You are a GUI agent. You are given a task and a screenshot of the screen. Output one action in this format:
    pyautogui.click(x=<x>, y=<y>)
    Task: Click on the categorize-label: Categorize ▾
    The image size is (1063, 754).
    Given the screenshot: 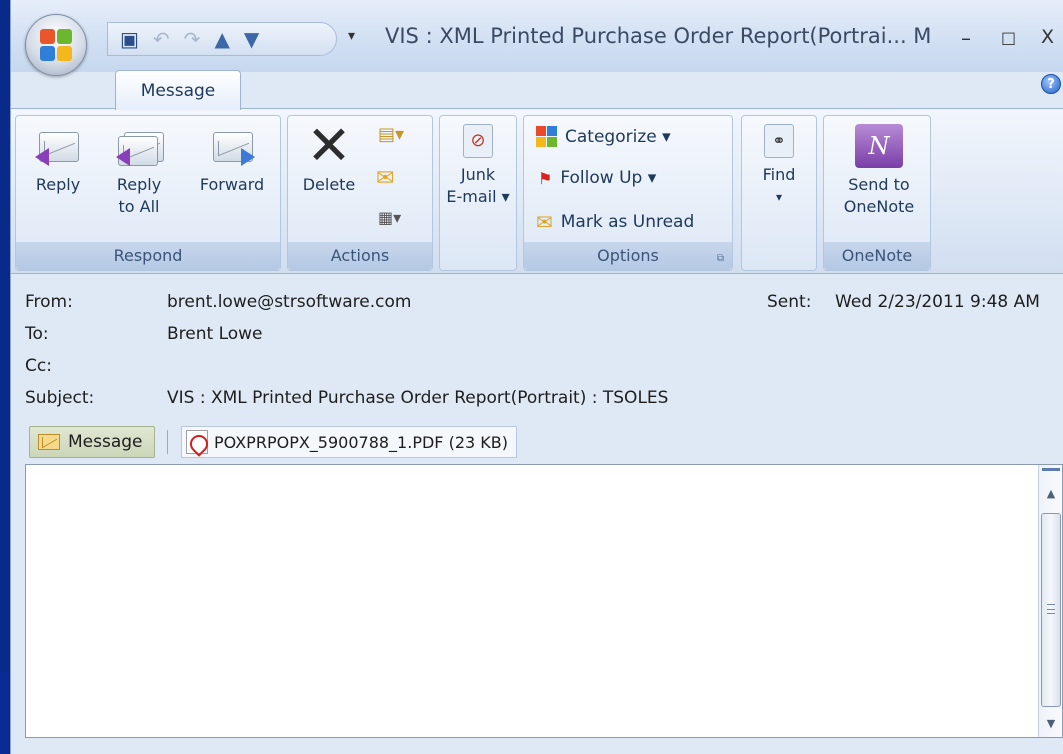 What is the action you would take?
    pyautogui.click(x=618, y=136)
    